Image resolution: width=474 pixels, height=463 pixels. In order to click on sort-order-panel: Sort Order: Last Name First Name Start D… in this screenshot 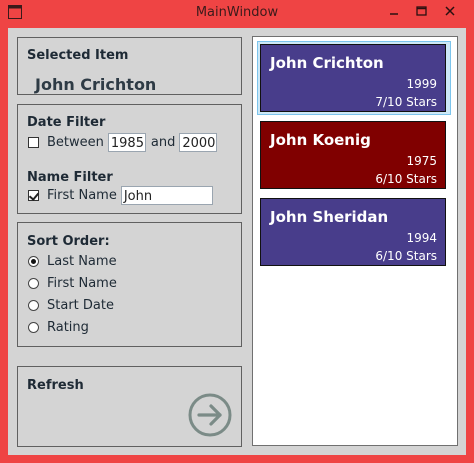, I will do `click(129, 284)`.